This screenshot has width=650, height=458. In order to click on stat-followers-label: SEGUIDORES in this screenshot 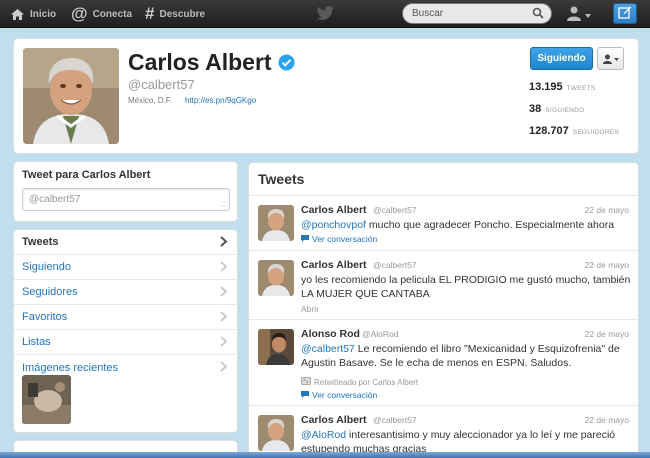, I will do `click(596, 132)`.